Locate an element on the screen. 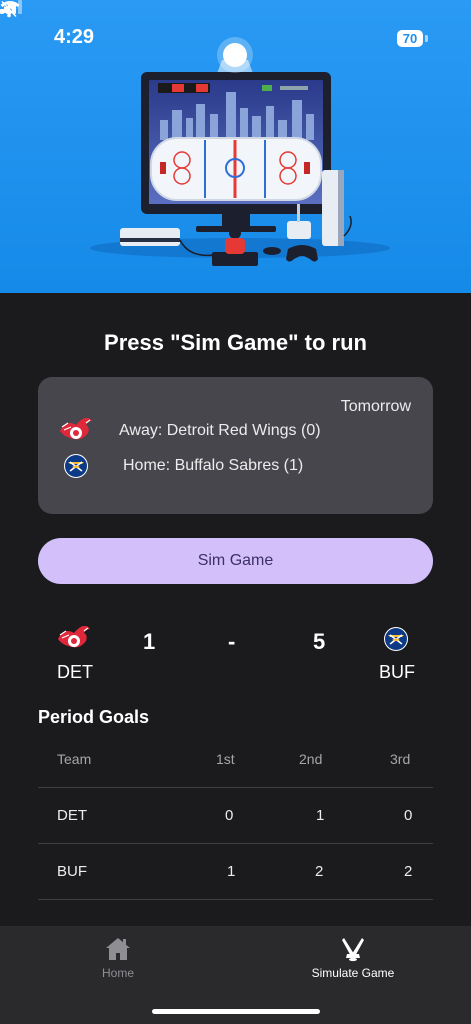 The width and height of the screenshot is (471, 1024). table-header-1st: 1st is located at coordinates (225, 759).